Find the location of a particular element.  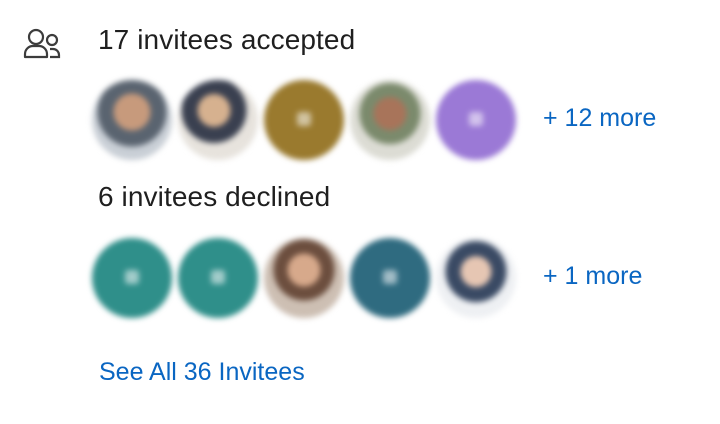

accepted-heading: 17 invitees accepted is located at coordinates (227, 39).